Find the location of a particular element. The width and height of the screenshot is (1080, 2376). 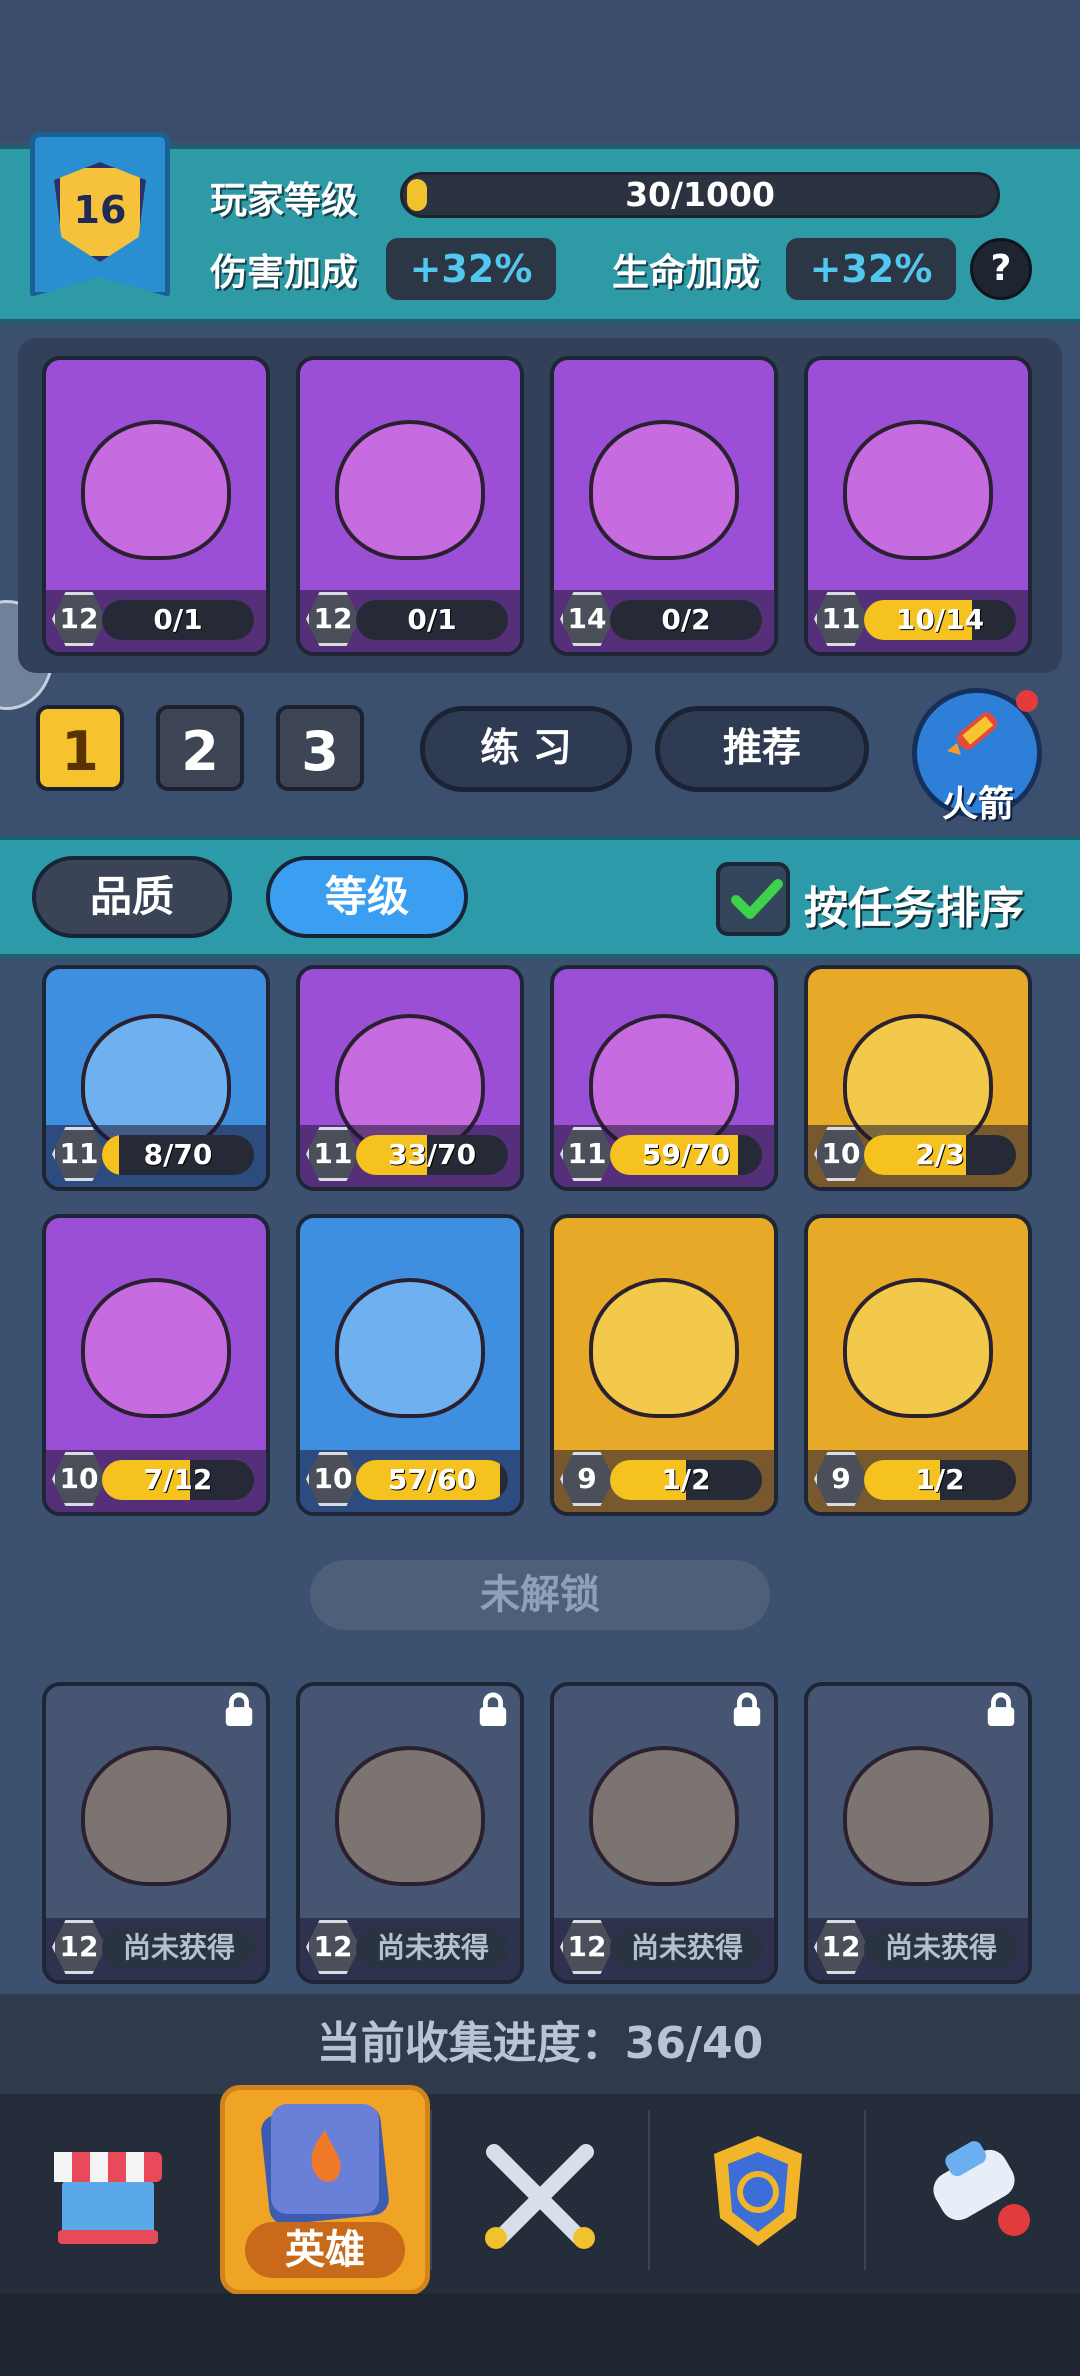

nav-battle is located at coordinates (540, 2190).